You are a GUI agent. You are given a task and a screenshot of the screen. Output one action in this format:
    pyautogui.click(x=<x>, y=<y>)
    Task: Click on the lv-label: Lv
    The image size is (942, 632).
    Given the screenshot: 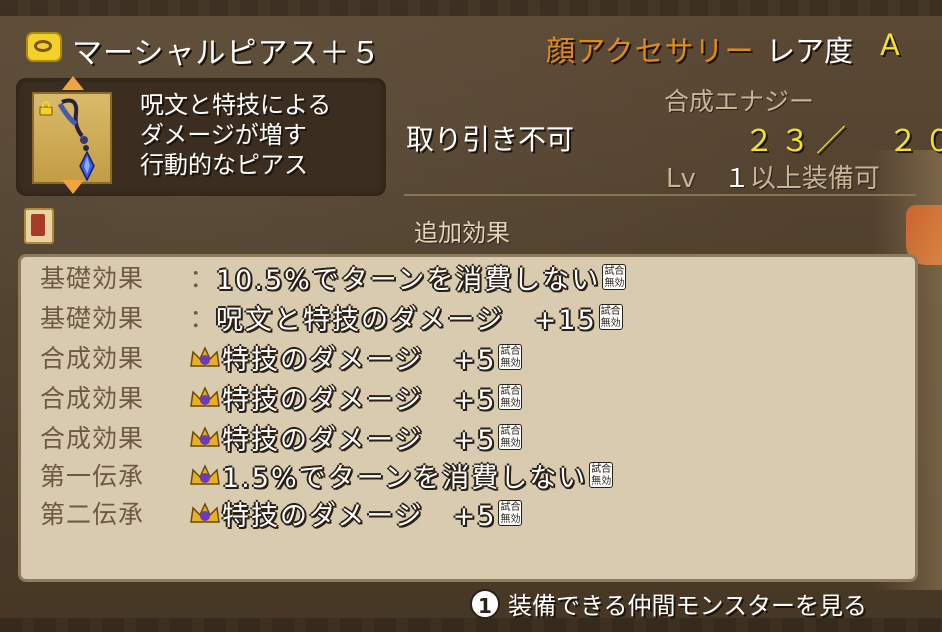 What is the action you would take?
    pyautogui.click(x=681, y=179)
    